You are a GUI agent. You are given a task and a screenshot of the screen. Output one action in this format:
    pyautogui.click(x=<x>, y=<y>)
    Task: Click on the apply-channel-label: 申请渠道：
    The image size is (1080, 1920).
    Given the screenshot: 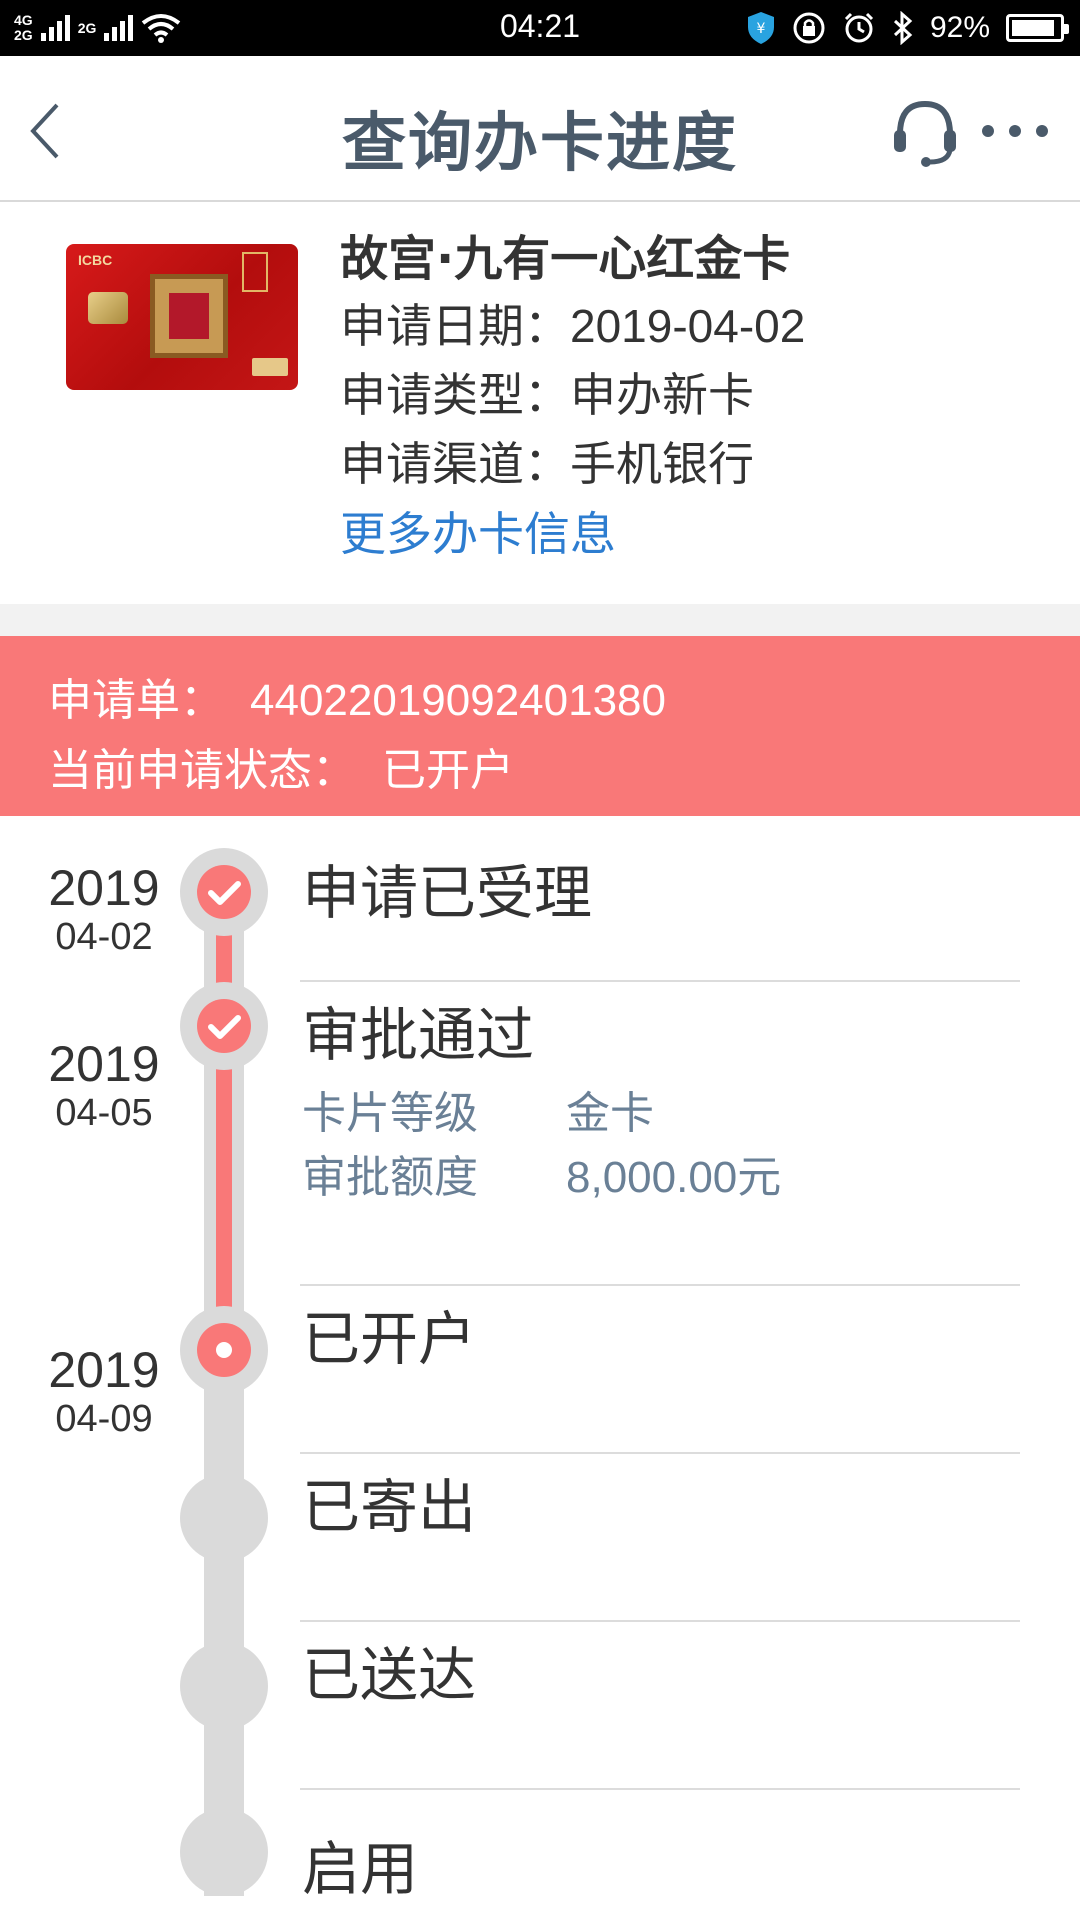 What is the action you would take?
    pyautogui.click(x=455, y=464)
    